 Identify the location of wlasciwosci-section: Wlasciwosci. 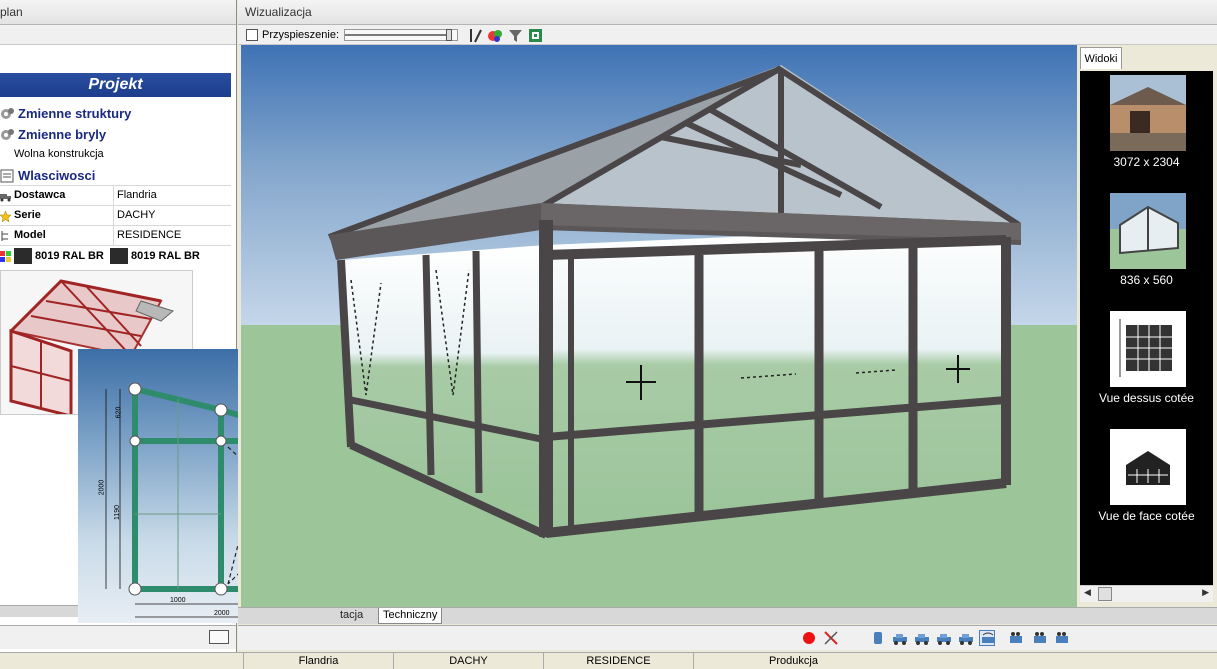
(115, 176).